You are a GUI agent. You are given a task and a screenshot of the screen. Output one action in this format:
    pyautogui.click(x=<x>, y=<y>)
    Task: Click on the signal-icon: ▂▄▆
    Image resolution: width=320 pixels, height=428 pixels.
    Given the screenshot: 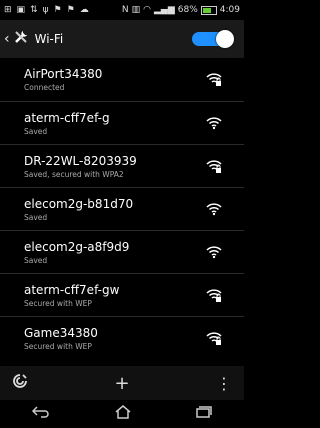 What is the action you would take?
    pyautogui.click(x=164, y=10)
    